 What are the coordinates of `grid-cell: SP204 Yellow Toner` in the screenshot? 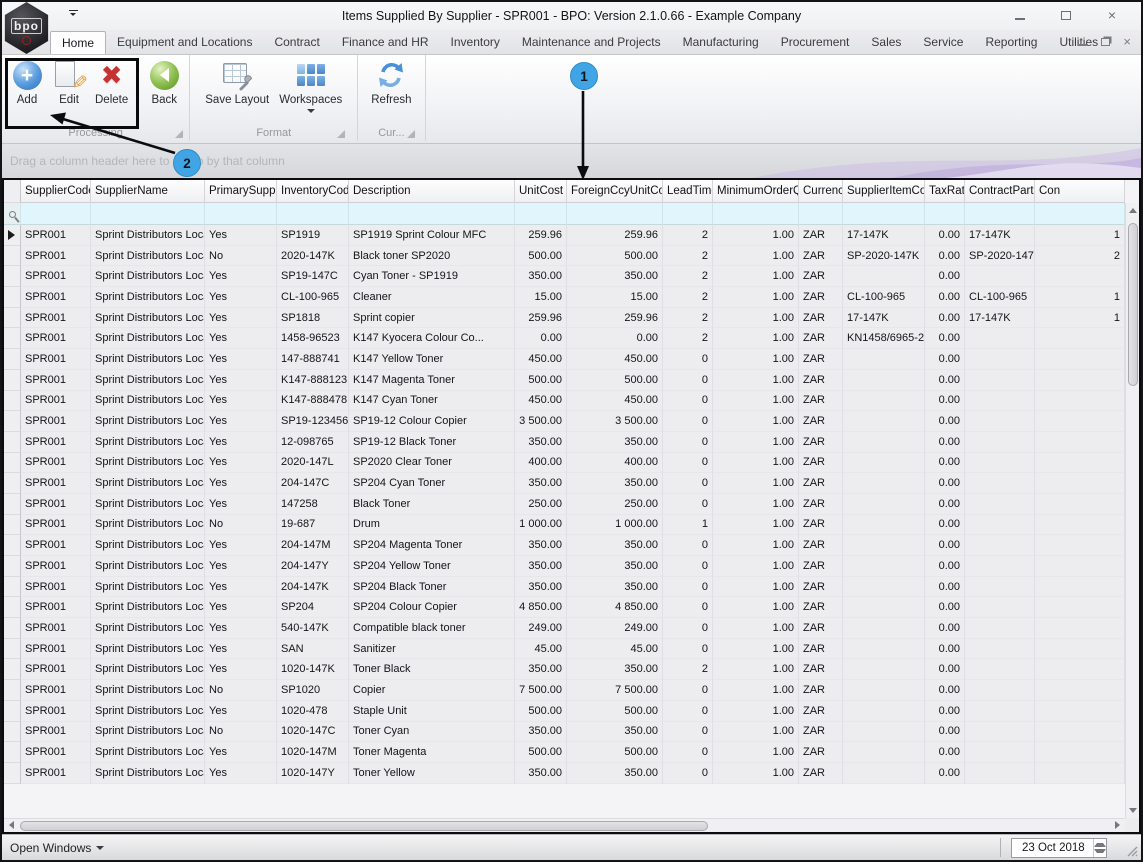 It's located at (432, 566).